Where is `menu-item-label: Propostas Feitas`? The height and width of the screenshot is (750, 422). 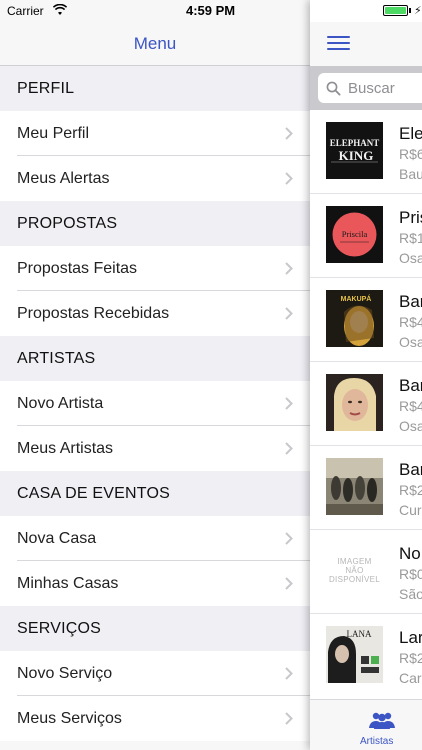
menu-item-label: Propostas Feitas is located at coordinates (77, 268).